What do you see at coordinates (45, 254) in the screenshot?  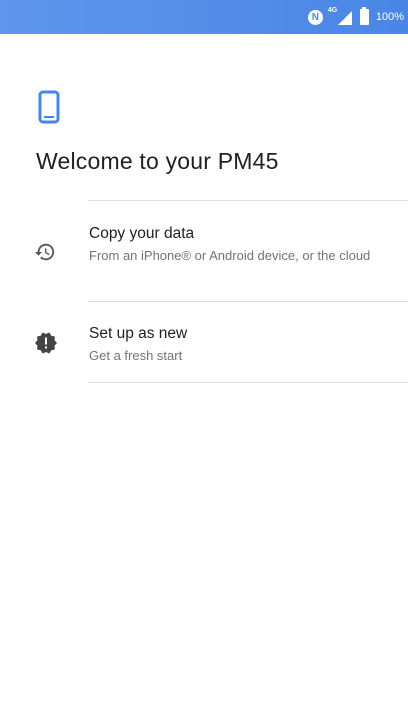 I see `history-icon` at bounding box center [45, 254].